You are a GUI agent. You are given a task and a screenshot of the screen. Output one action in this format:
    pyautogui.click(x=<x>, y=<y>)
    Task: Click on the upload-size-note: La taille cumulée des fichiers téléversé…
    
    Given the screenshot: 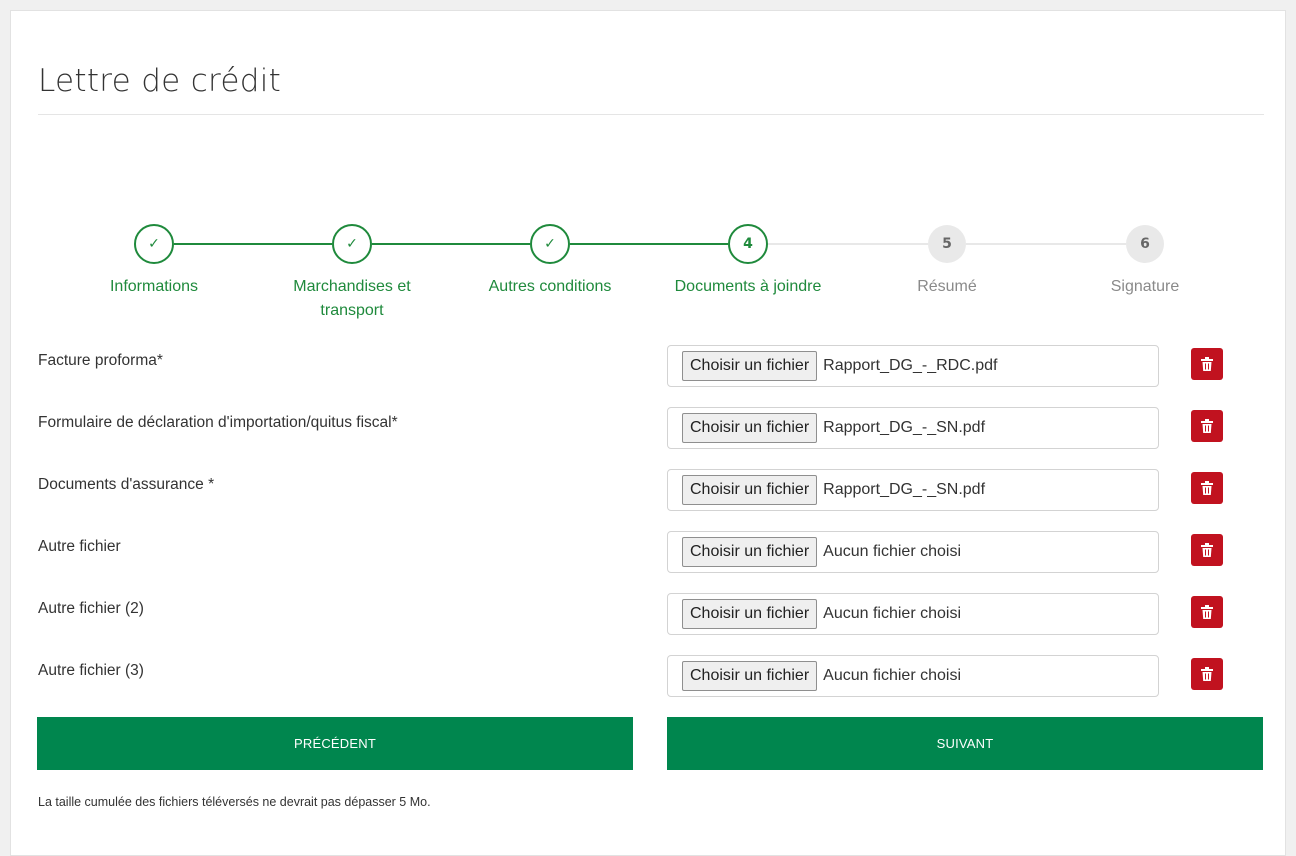 What is the action you would take?
    pyautogui.click(x=234, y=802)
    